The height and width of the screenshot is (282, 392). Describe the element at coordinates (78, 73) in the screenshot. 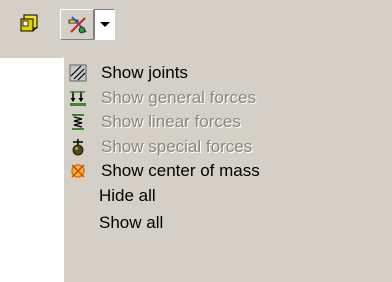

I see `joints-icon` at that location.